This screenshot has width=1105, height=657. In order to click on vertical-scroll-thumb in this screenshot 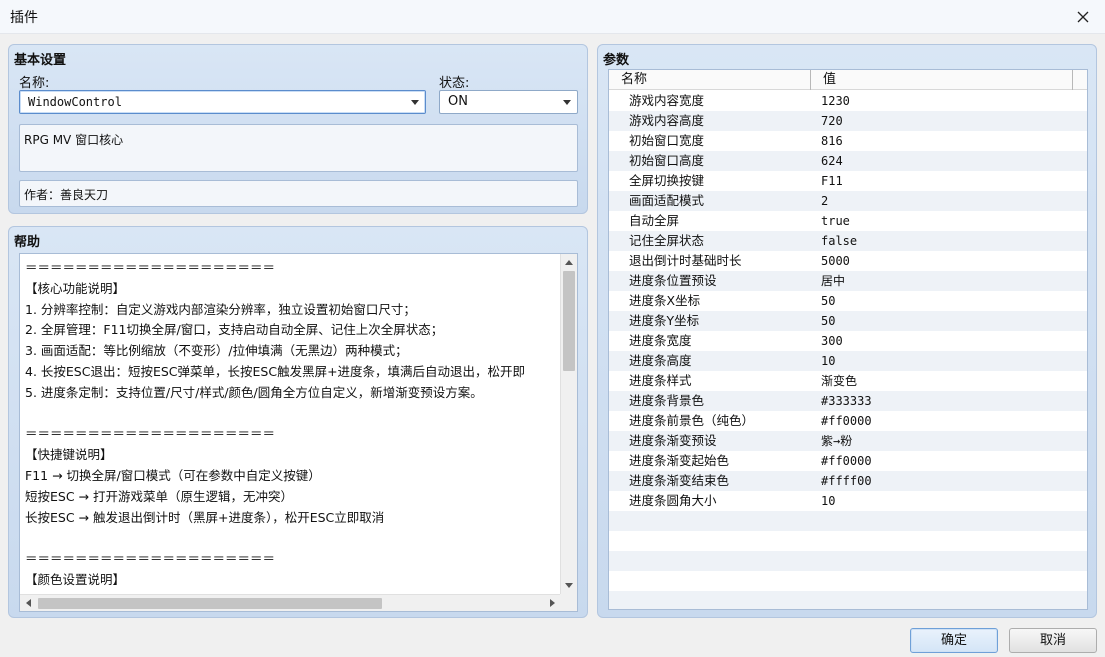, I will do `click(569, 321)`.